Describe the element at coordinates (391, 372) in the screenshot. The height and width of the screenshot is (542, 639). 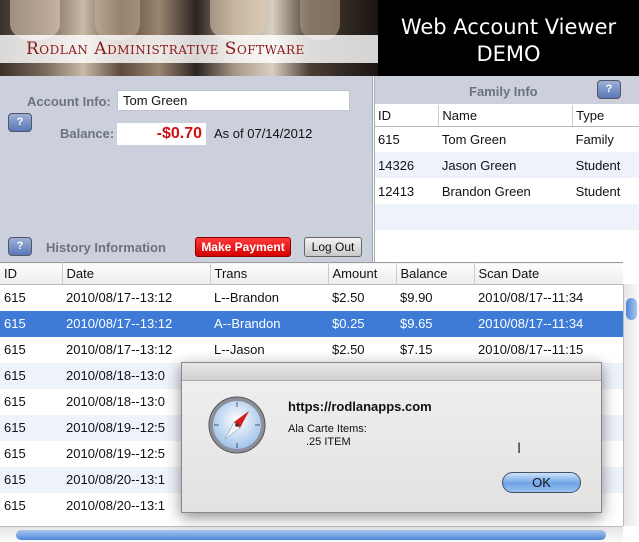
I see `dialog-titlebar` at that location.